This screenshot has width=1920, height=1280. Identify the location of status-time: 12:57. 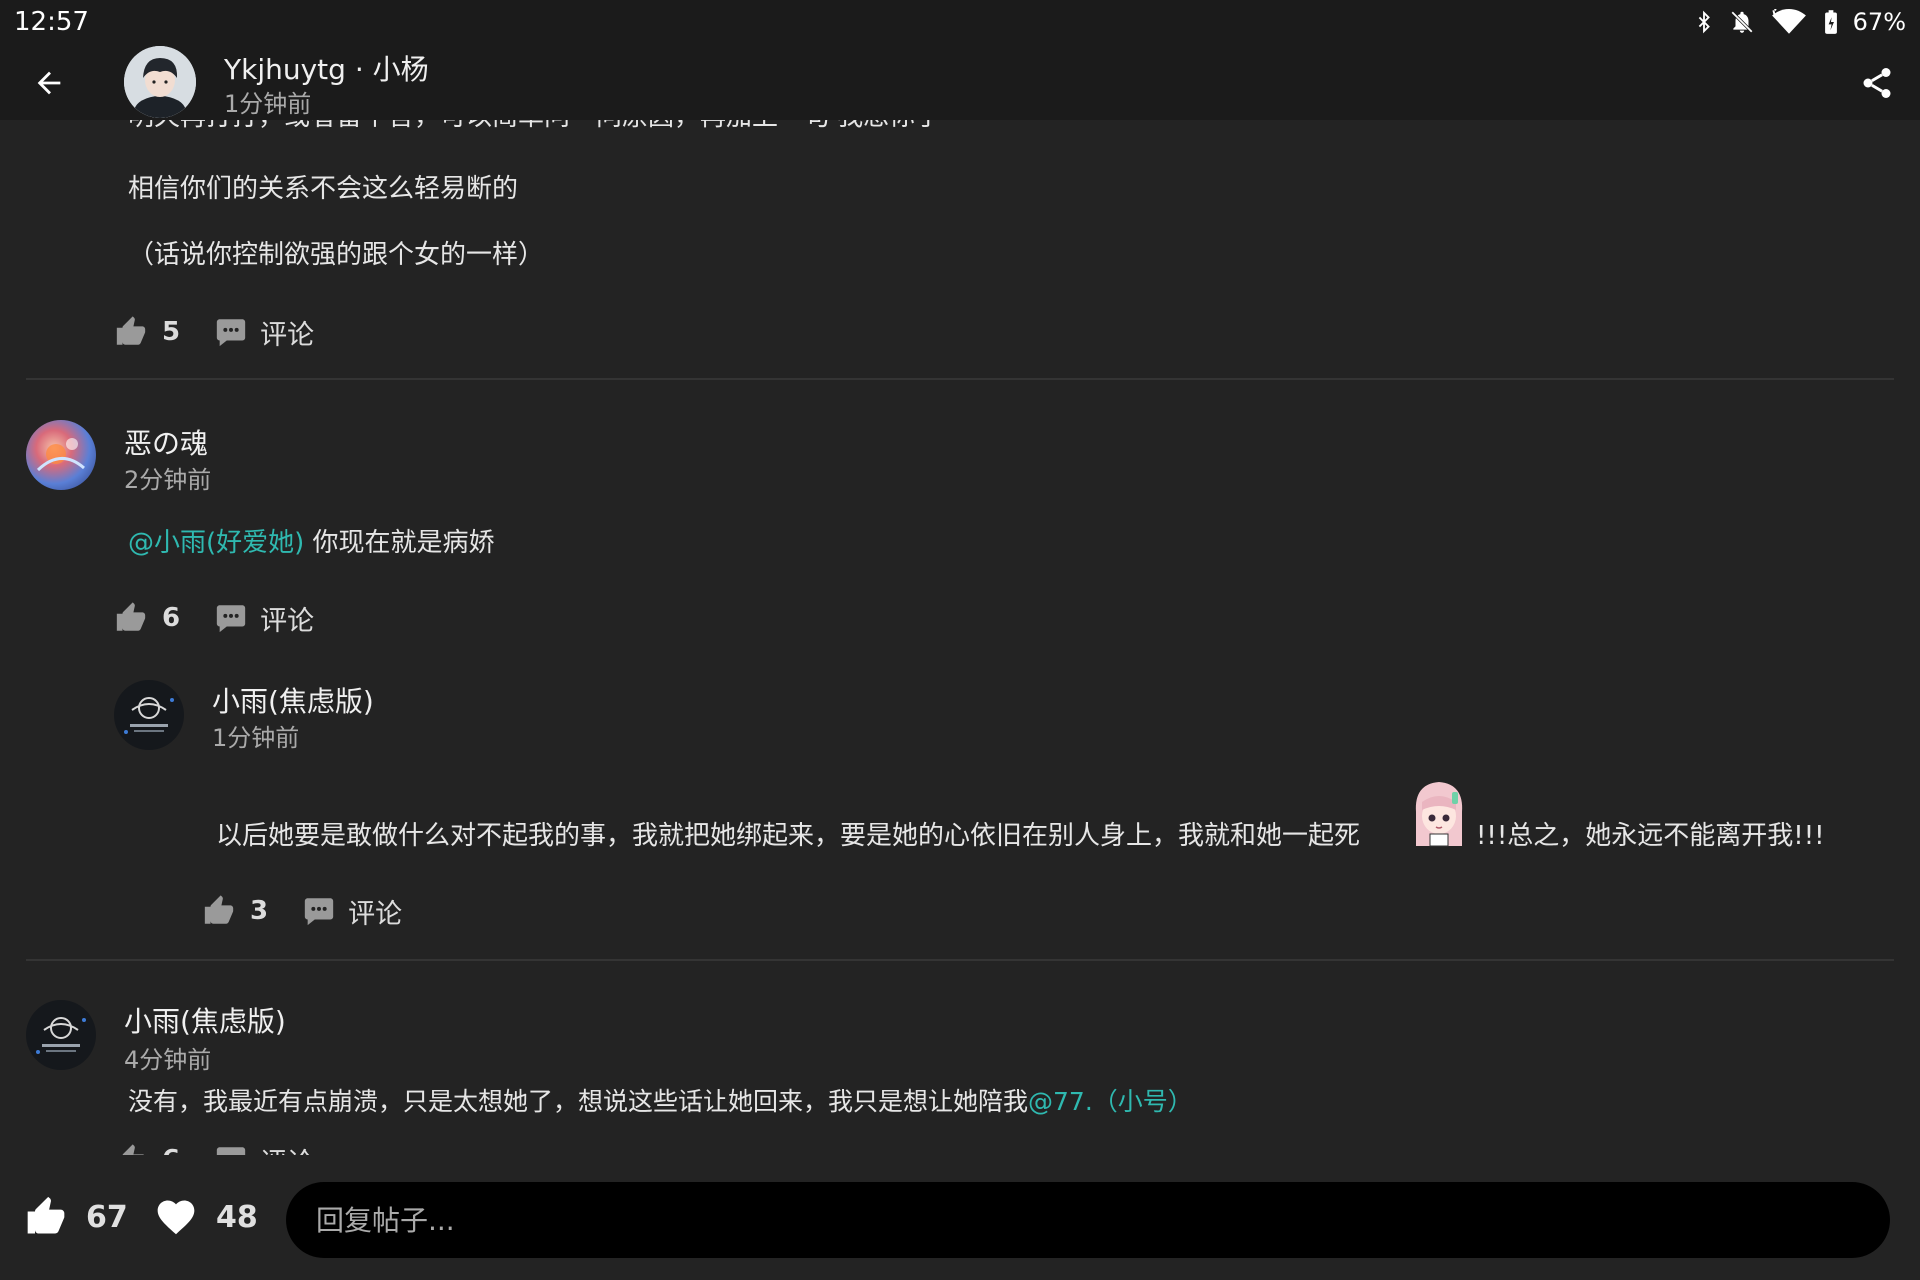
(51, 22).